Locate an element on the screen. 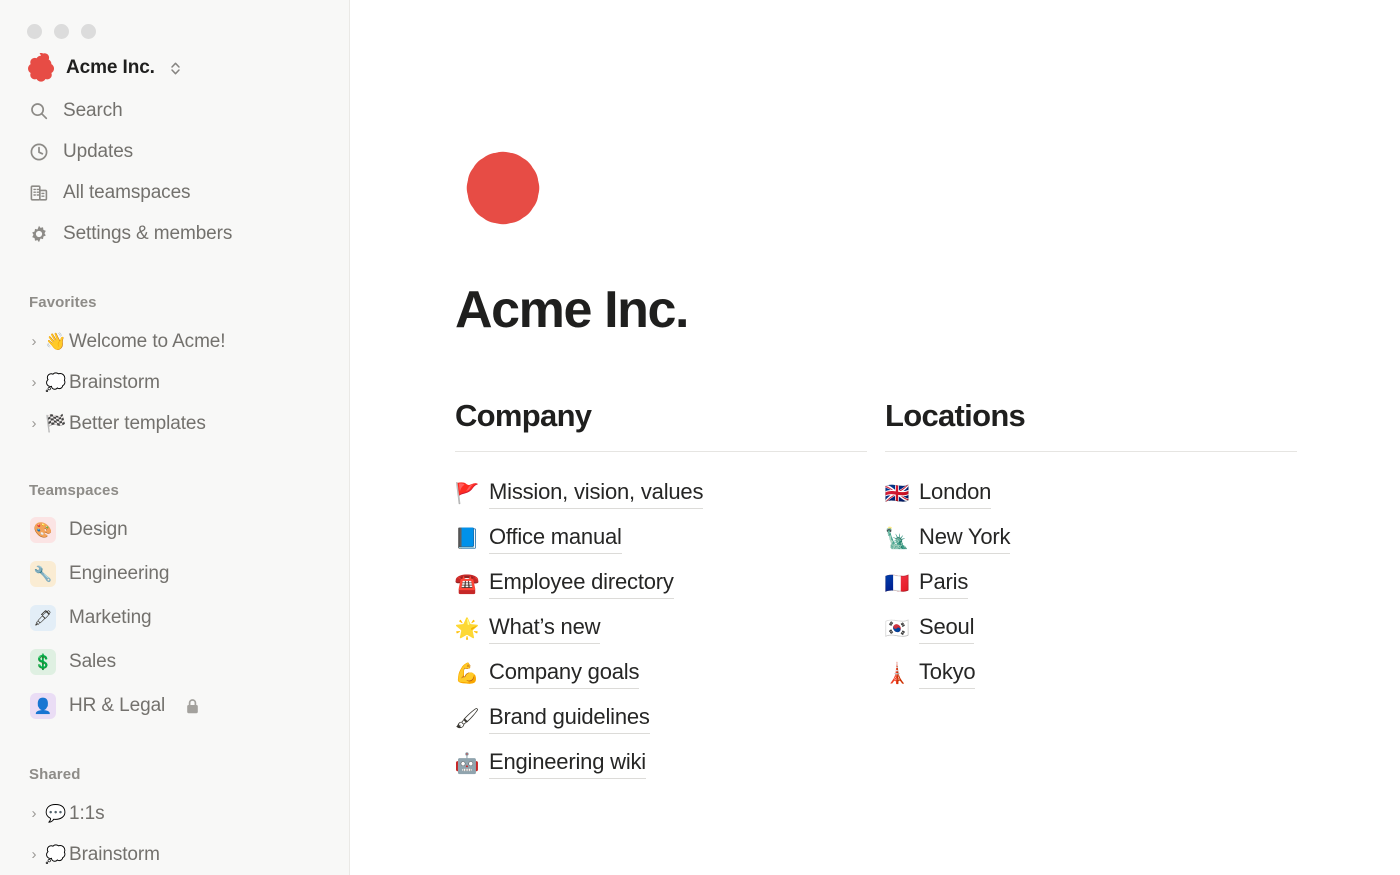 The width and height of the screenshot is (1400, 875). page-link-label: Mission, vision, values is located at coordinates (596, 494).